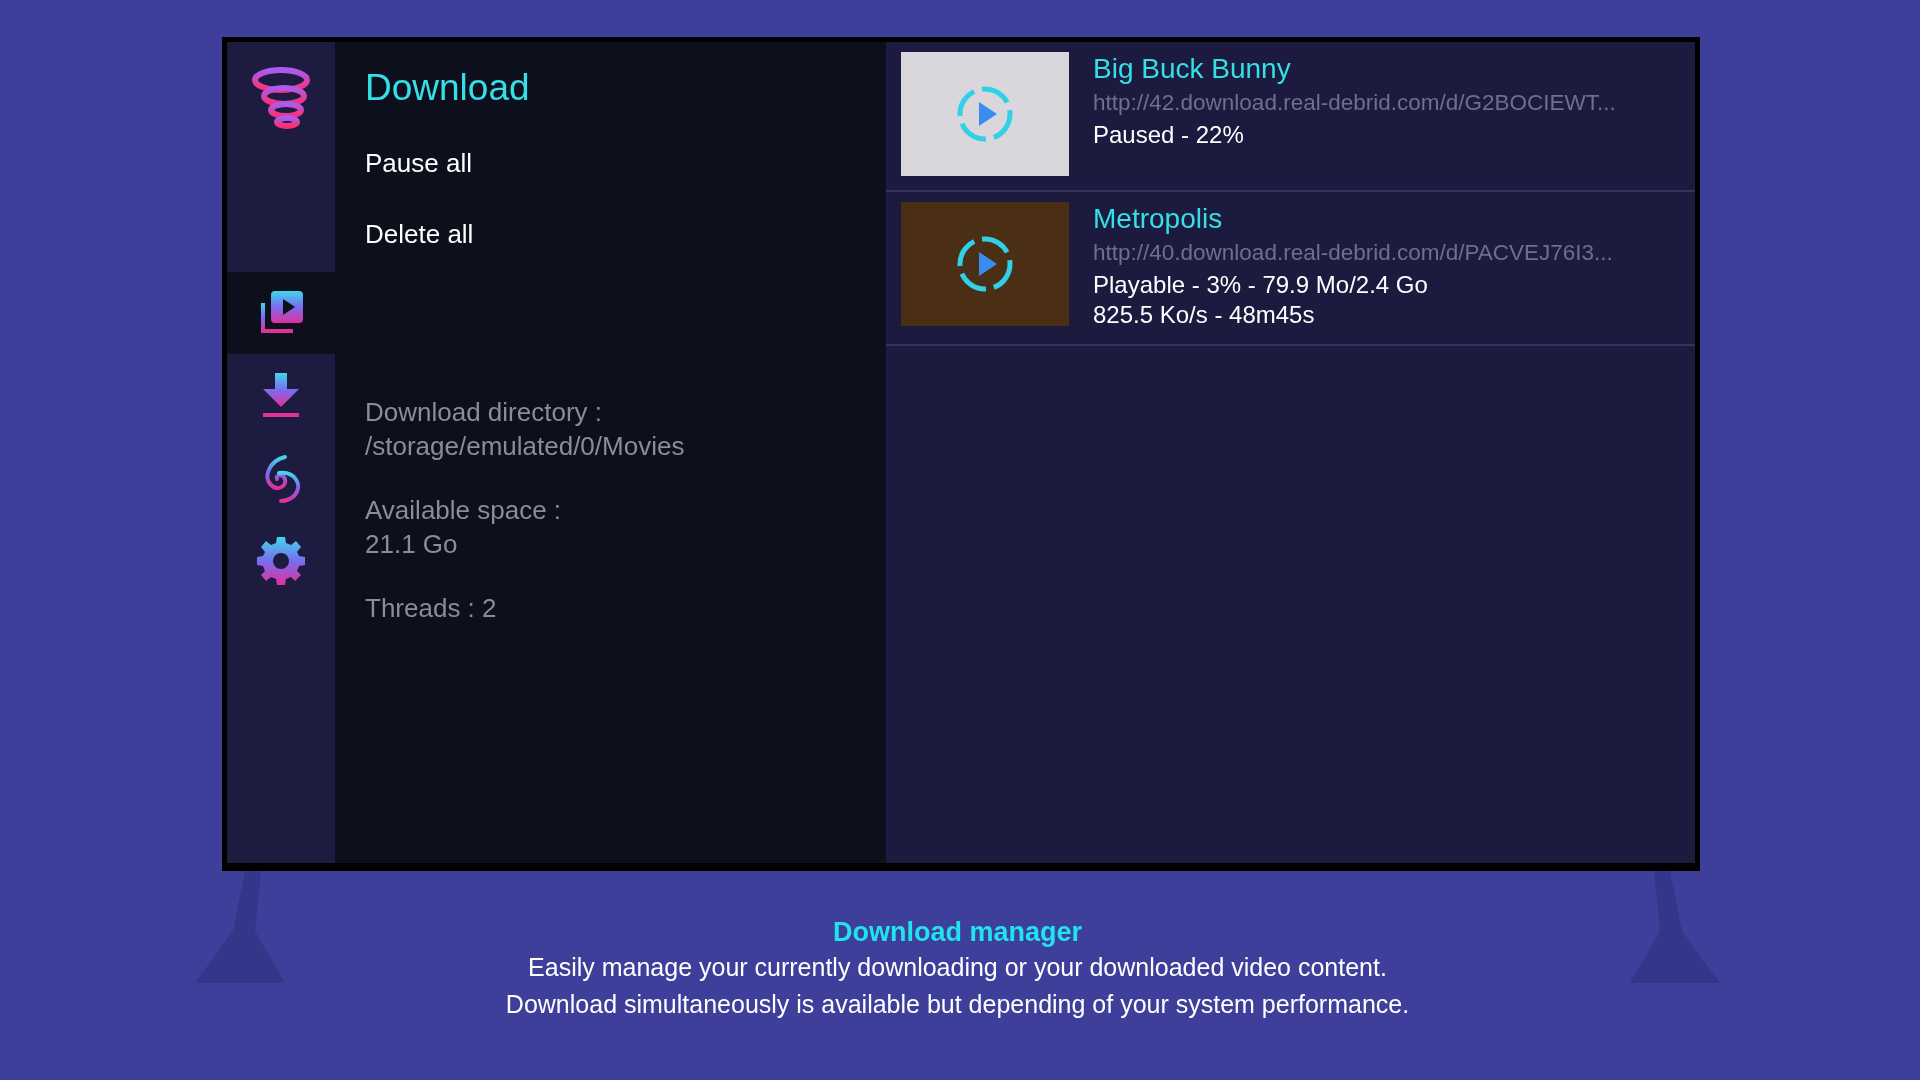  I want to click on panel-title: Download, so click(448, 88).